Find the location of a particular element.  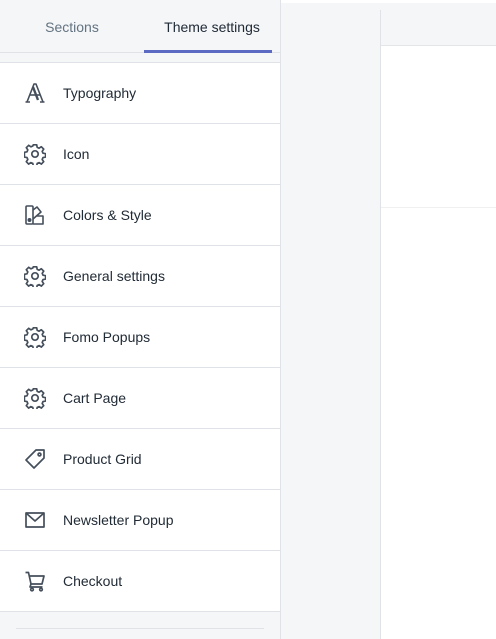

menu-item-label: Newsletter Popup is located at coordinates (118, 520).